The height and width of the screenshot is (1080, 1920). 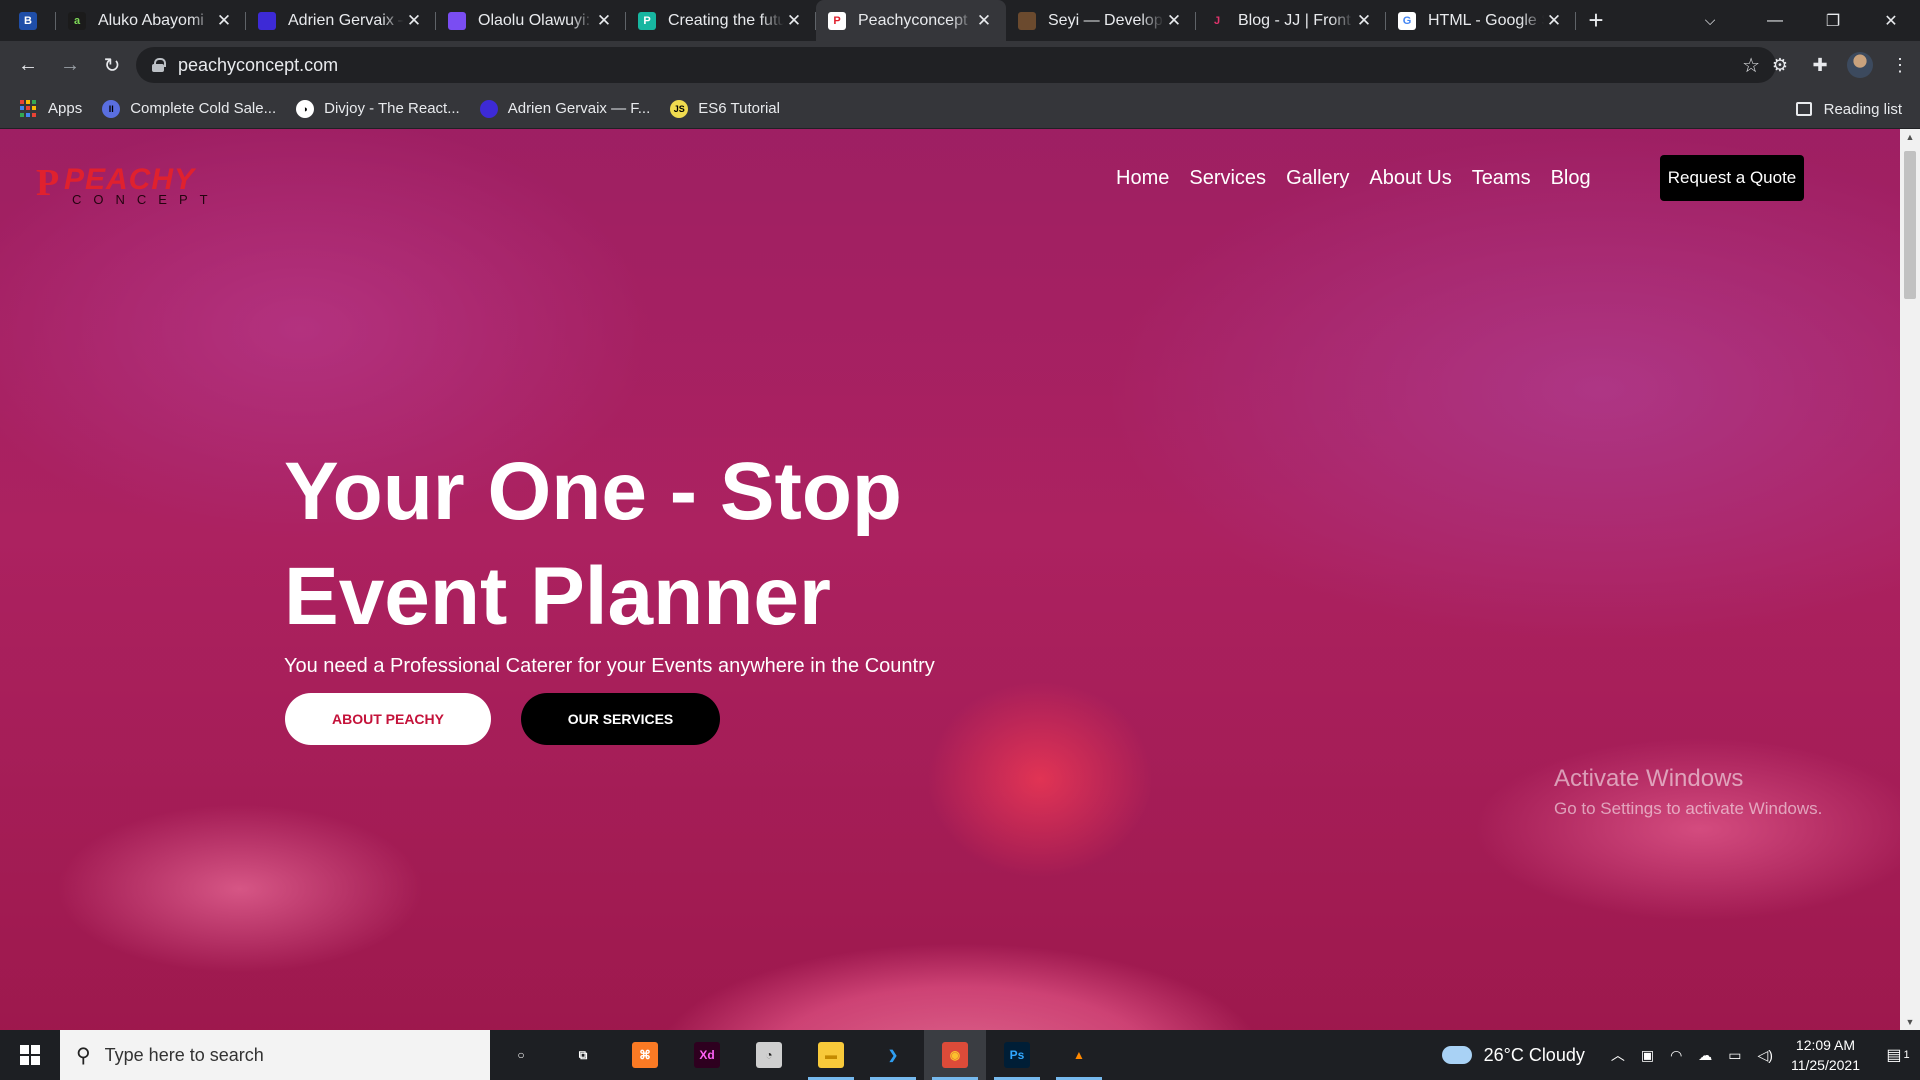 What do you see at coordinates (1860, 65) in the screenshot?
I see `profile-avatar` at bounding box center [1860, 65].